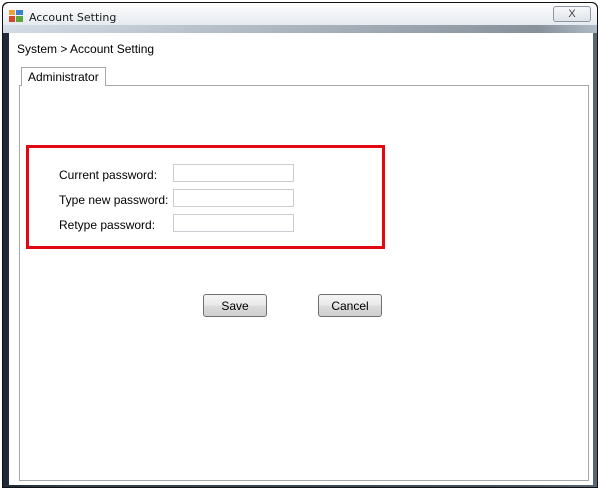 This screenshot has width=600, height=490. Describe the element at coordinates (86, 49) in the screenshot. I see `breadcrumb: System > Account Setting` at that location.